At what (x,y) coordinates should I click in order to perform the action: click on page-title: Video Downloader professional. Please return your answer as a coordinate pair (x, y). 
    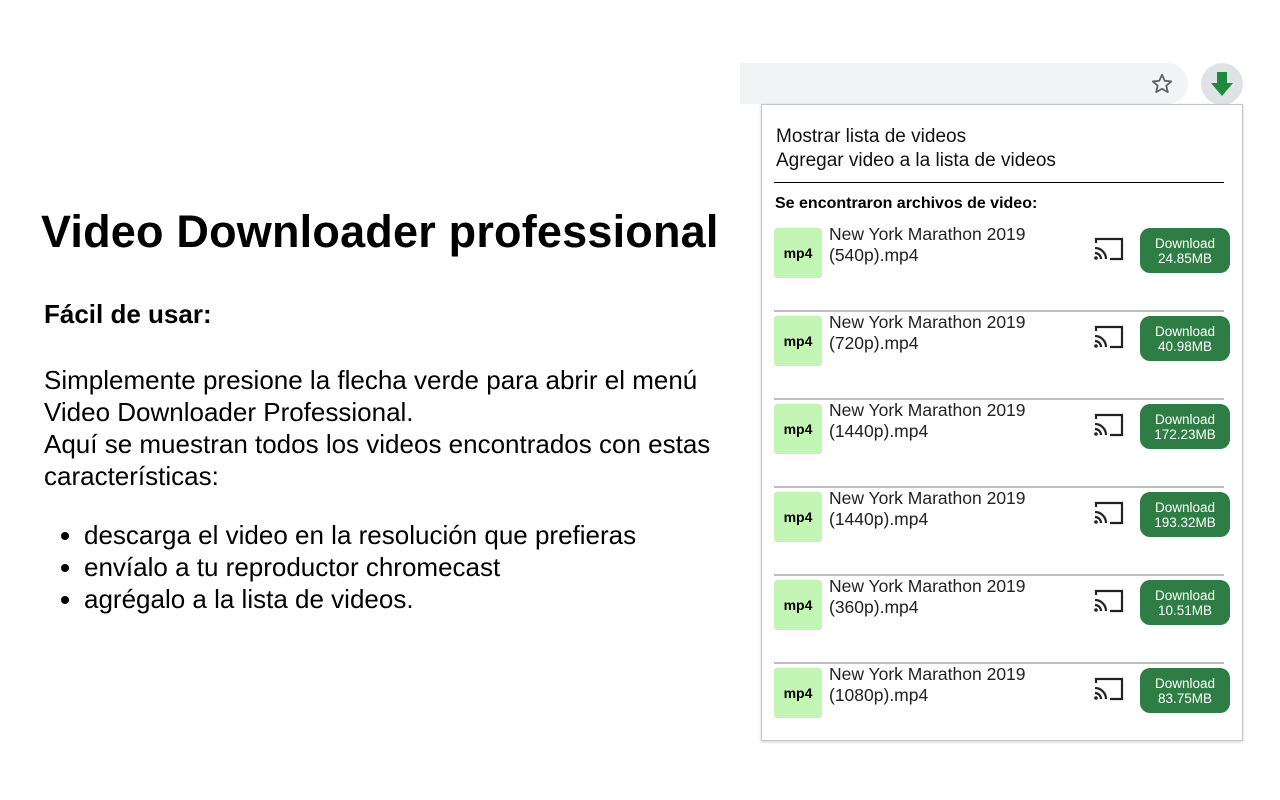
    Looking at the image, I should click on (380, 231).